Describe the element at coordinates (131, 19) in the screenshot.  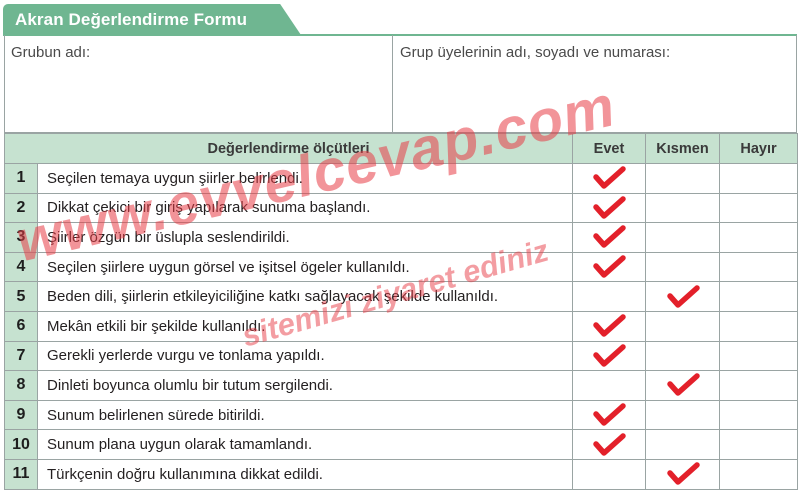
I see `form-title: Akran Değerlendirme Formu` at that location.